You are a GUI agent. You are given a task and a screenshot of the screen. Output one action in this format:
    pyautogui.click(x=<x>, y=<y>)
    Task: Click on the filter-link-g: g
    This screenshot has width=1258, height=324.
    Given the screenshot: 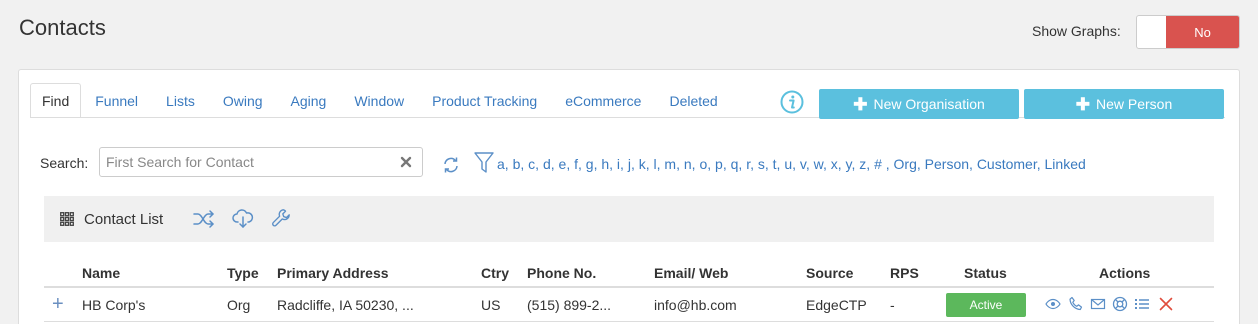 What is the action you would take?
    pyautogui.click(x=590, y=164)
    